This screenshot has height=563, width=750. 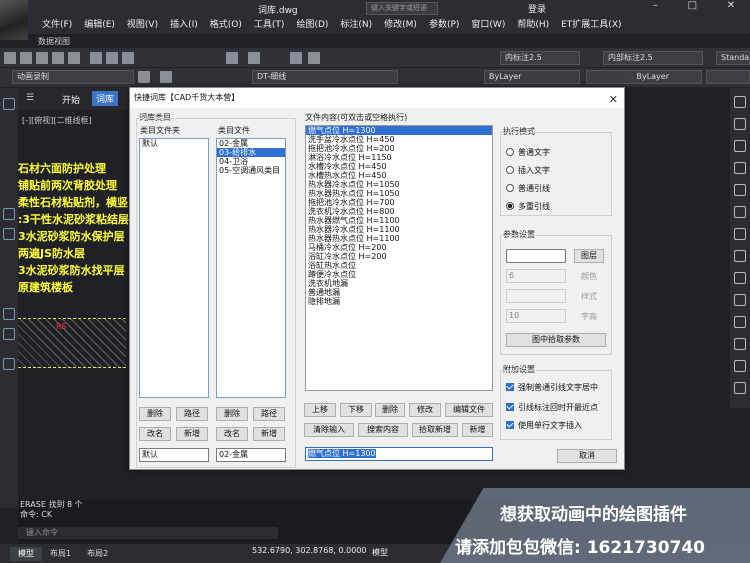 What do you see at coordinates (399, 301) in the screenshot?
I see `list-item: 隐排地漏` at bounding box center [399, 301].